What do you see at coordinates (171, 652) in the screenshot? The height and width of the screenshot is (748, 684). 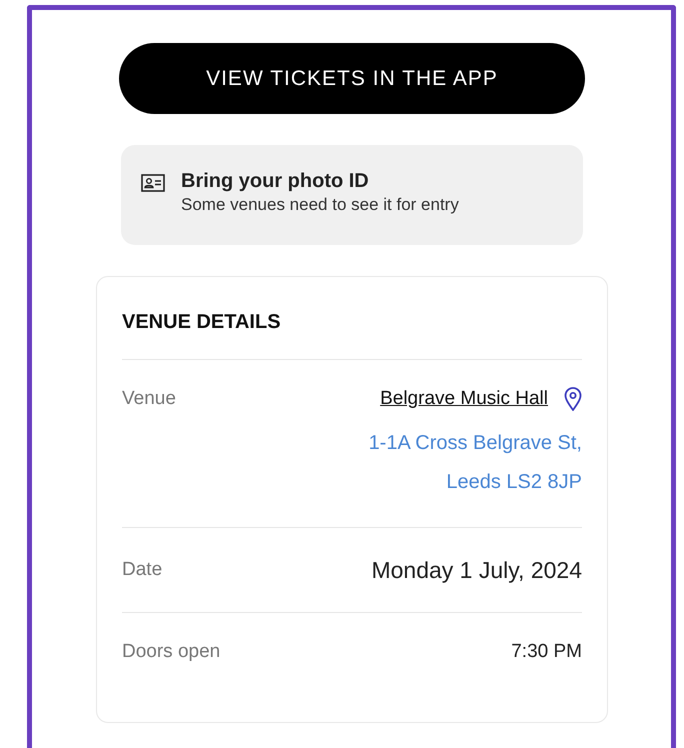 I see `row-label: Doors open` at bounding box center [171, 652].